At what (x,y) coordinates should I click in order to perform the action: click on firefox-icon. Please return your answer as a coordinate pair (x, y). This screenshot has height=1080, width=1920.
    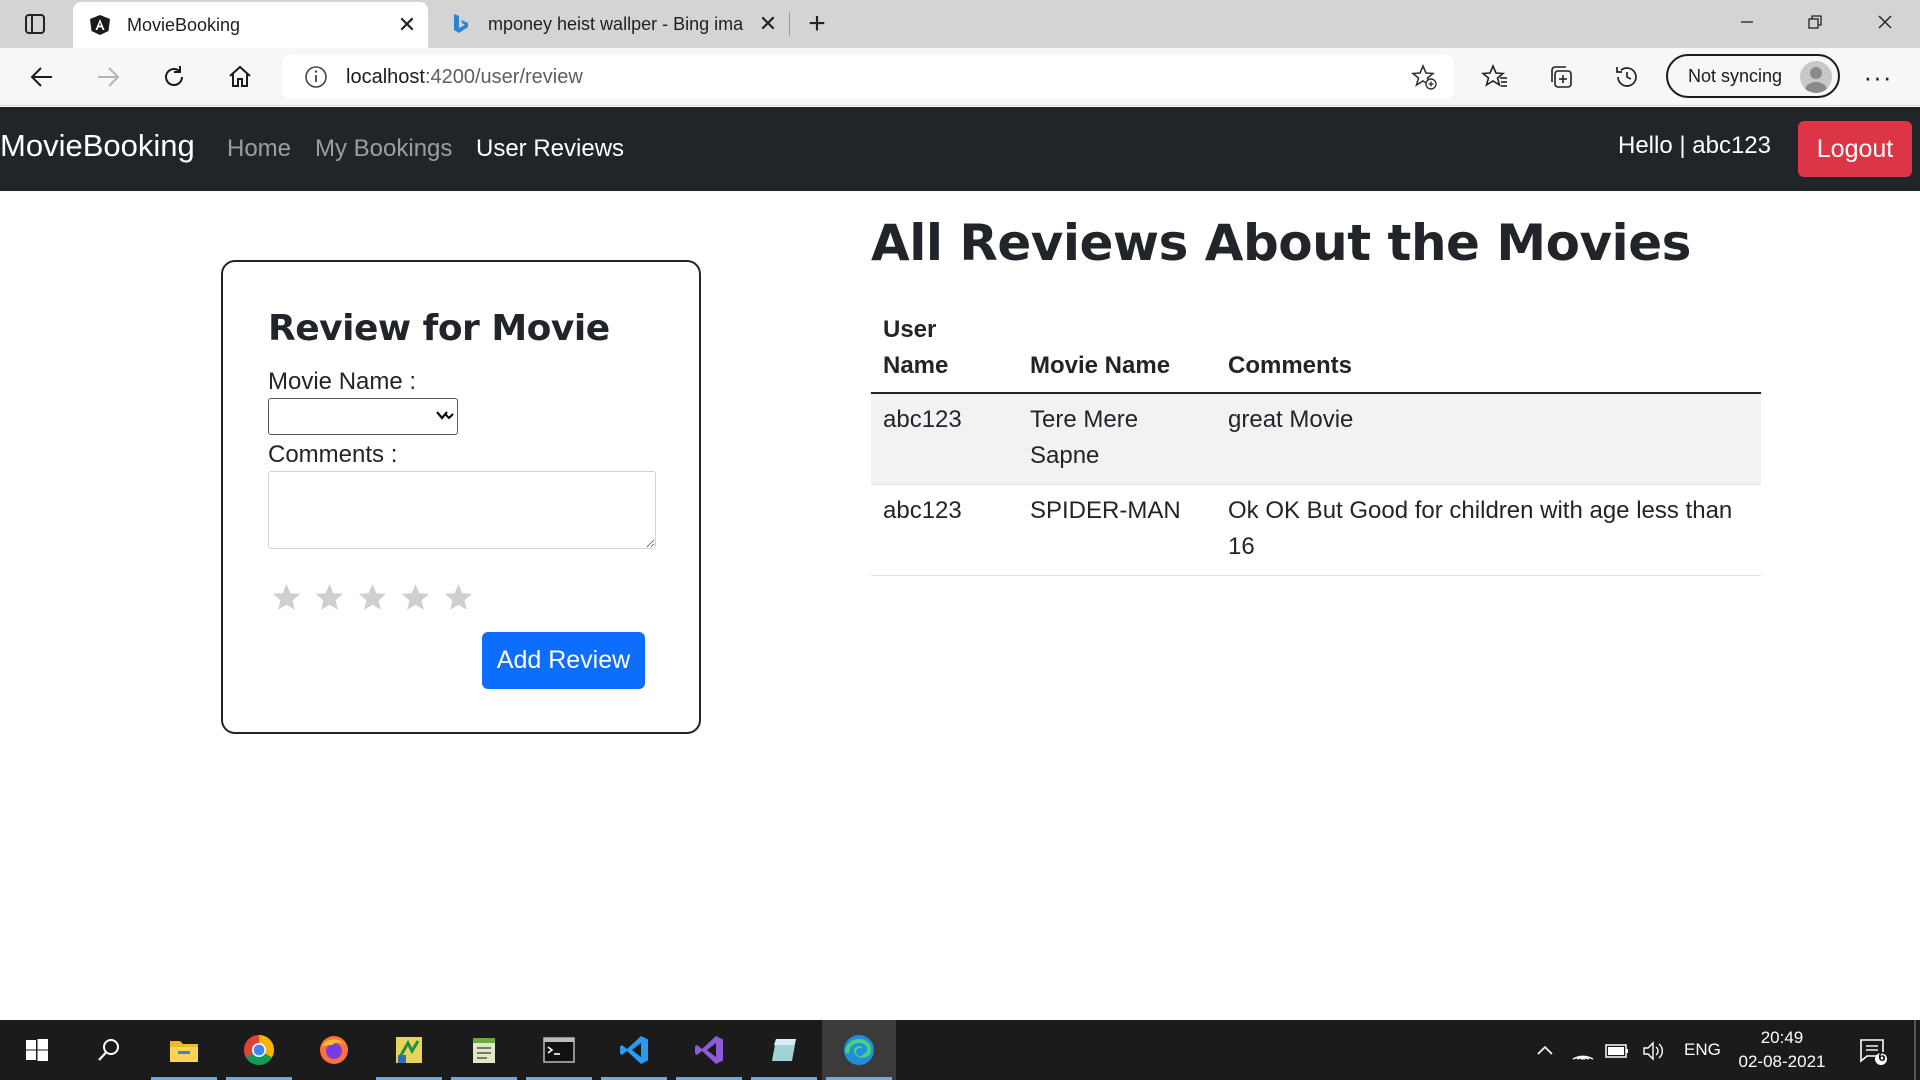
    Looking at the image, I should click on (334, 1050).